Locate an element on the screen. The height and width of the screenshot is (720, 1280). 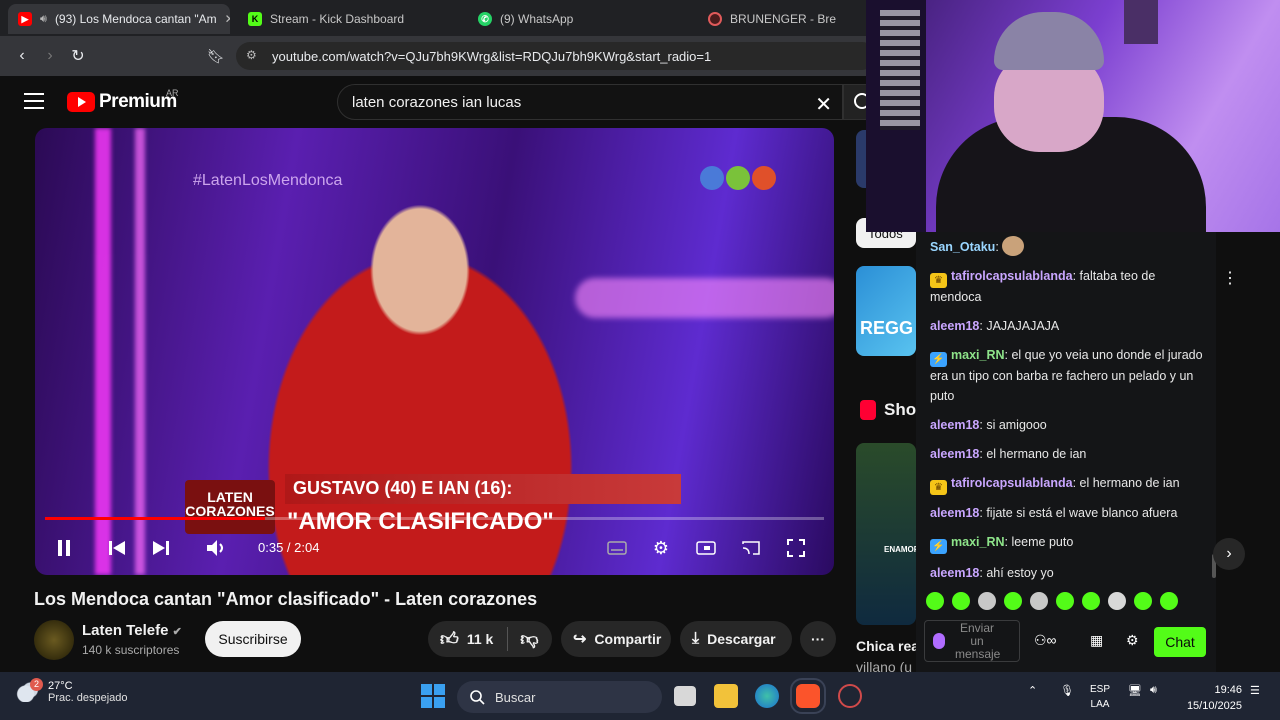
download-button: ⤓ Descargar is located at coordinates (736, 639).